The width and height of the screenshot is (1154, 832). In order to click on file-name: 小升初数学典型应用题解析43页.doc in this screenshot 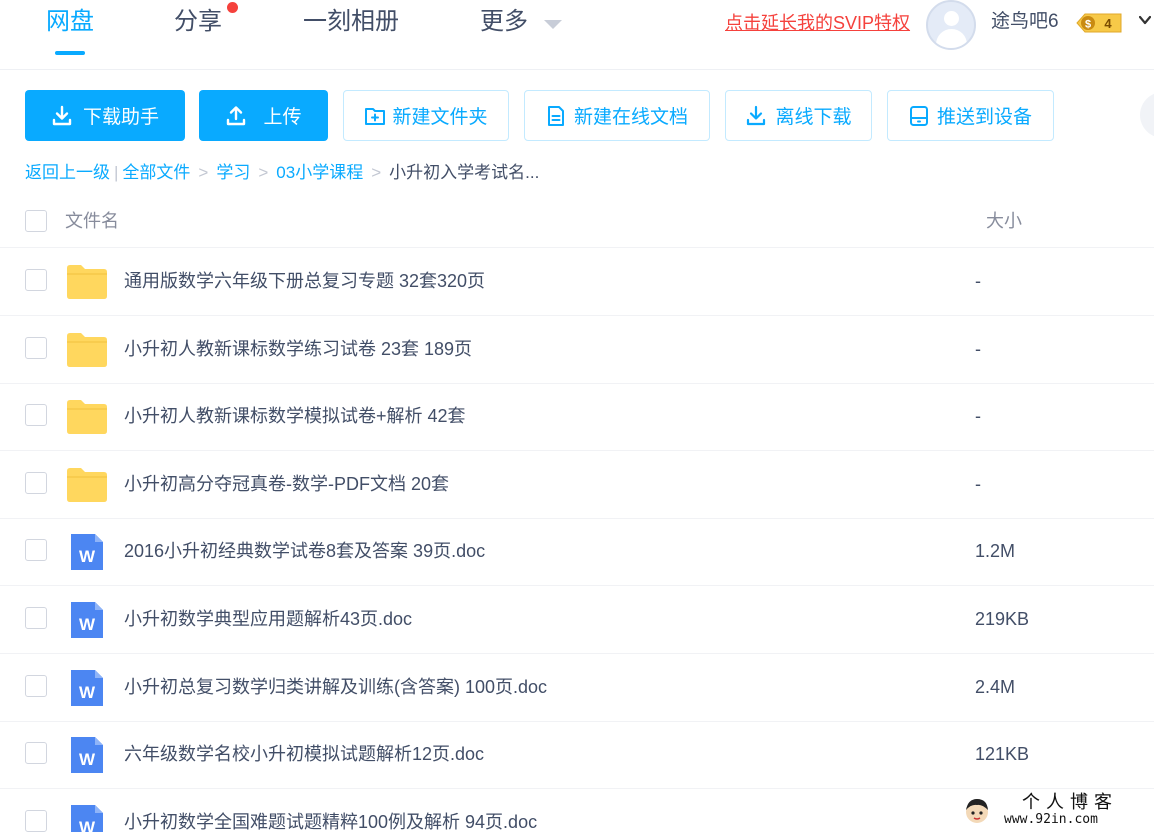, I will do `click(268, 619)`.